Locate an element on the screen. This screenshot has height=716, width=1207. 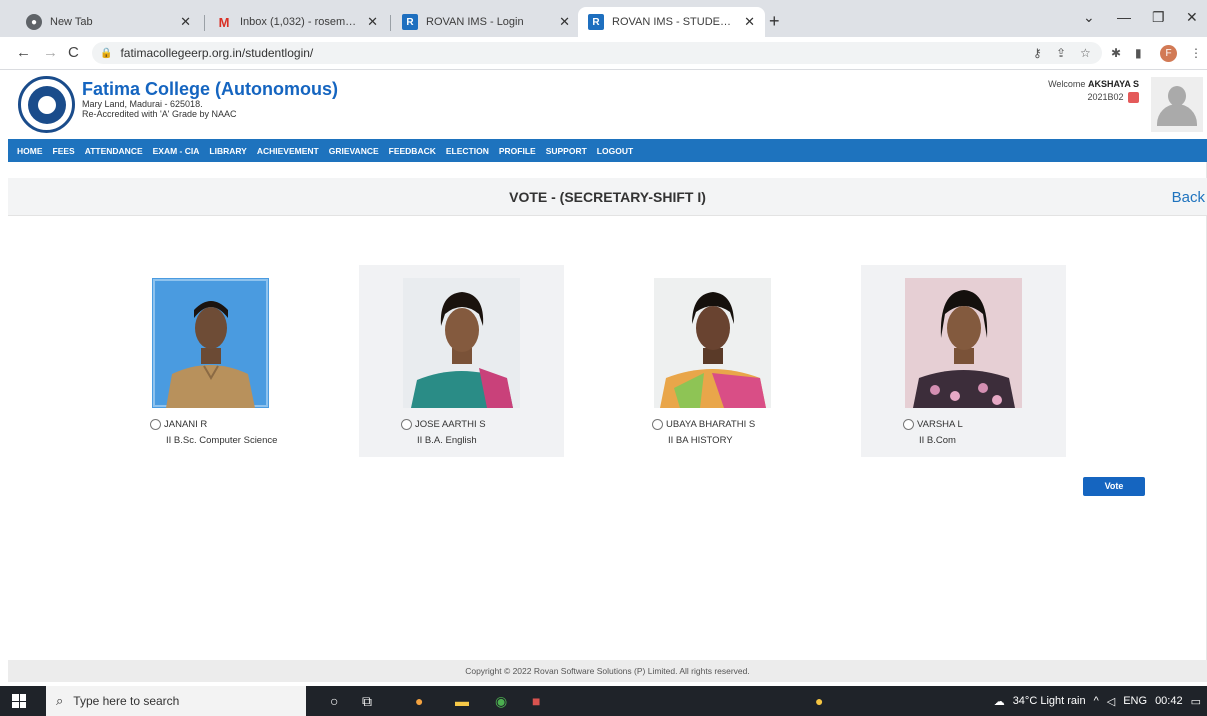
forward-arrow-icon: → is located at coordinates (50, 52).